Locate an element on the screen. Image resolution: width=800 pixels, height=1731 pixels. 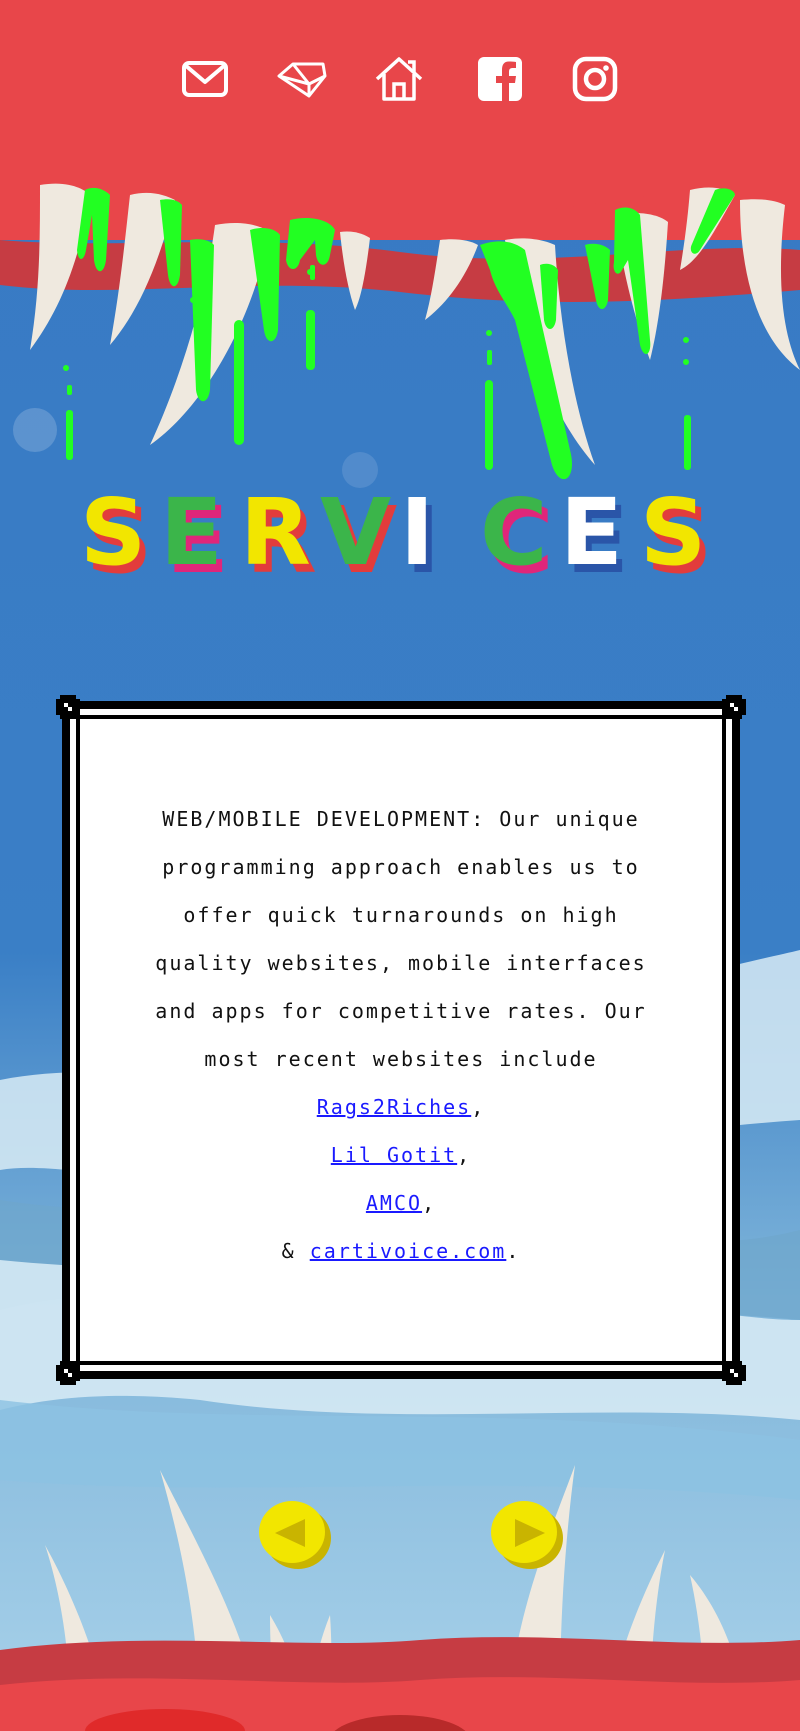
link-prefix: & is located at coordinates (295, 1251).